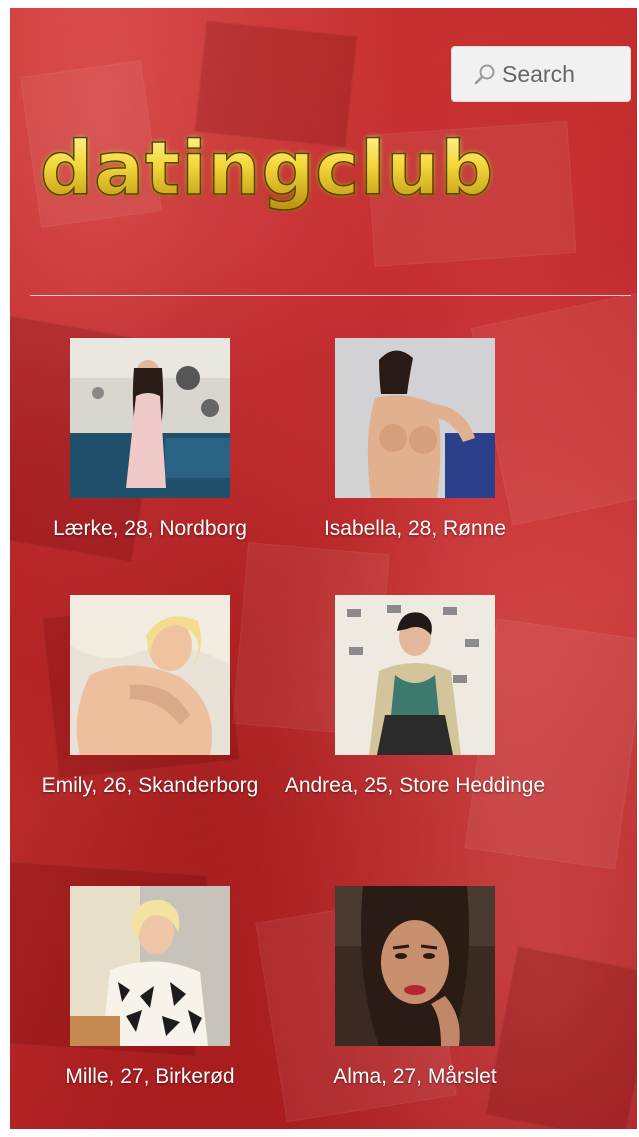 The image size is (639, 1137). I want to click on search-icon, so click(484, 74).